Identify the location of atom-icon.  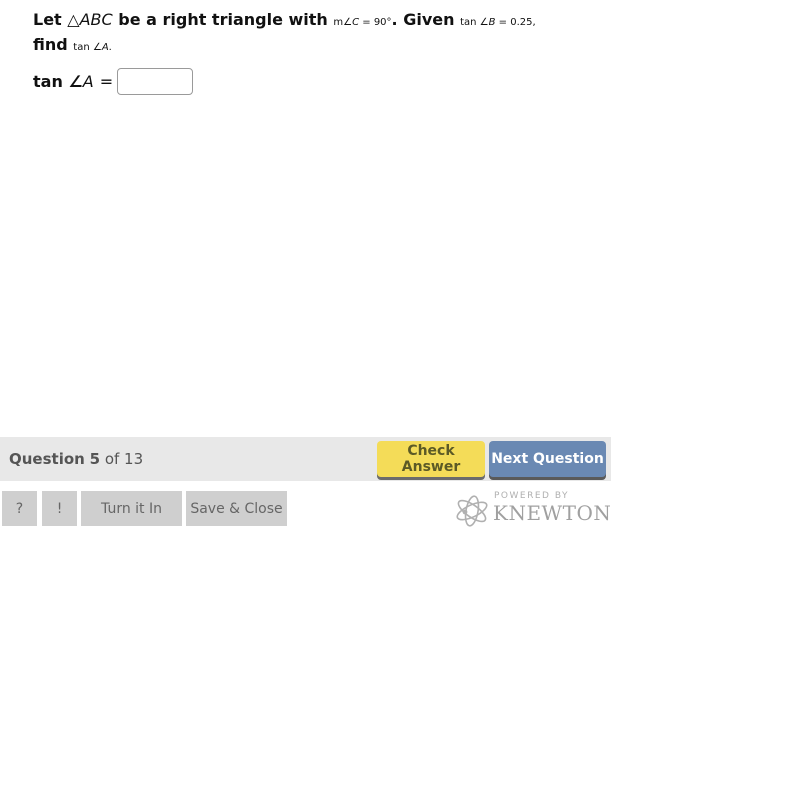
(472, 511).